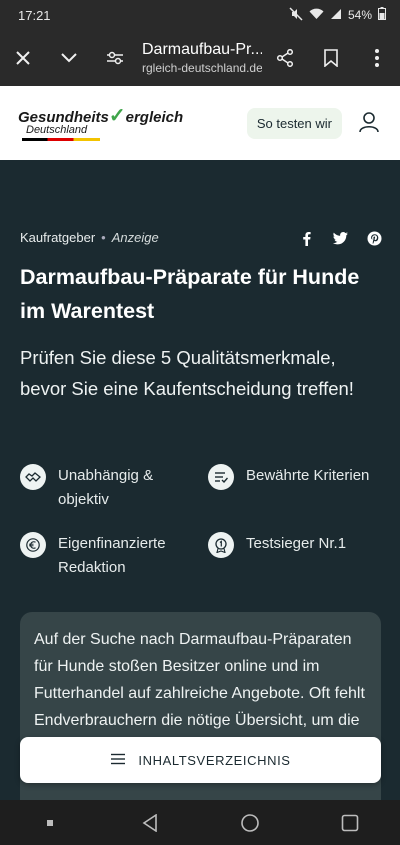 The image size is (400, 845). Describe the element at coordinates (250, 823) in the screenshot. I see `home-icon` at that location.